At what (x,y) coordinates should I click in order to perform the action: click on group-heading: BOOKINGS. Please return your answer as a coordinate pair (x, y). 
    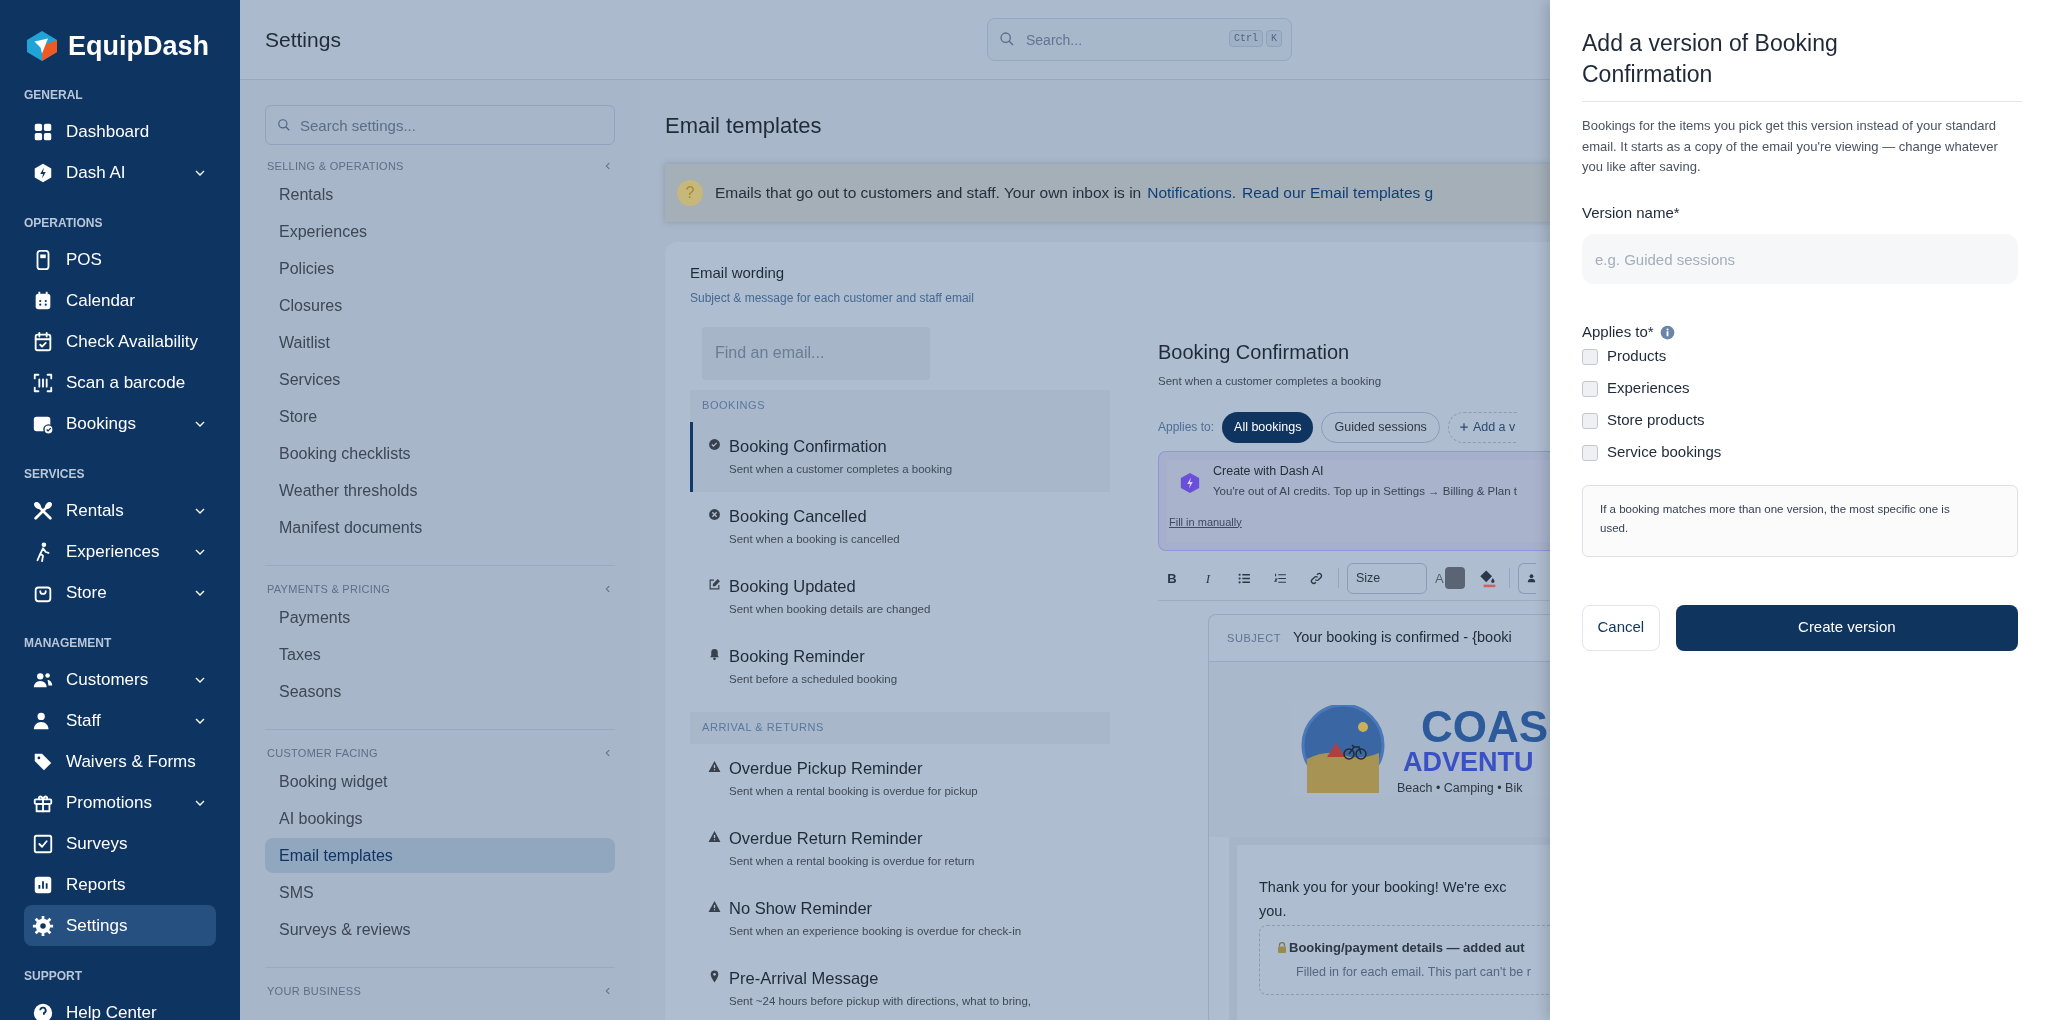
    Looking at the image, I should click on (734, 406).